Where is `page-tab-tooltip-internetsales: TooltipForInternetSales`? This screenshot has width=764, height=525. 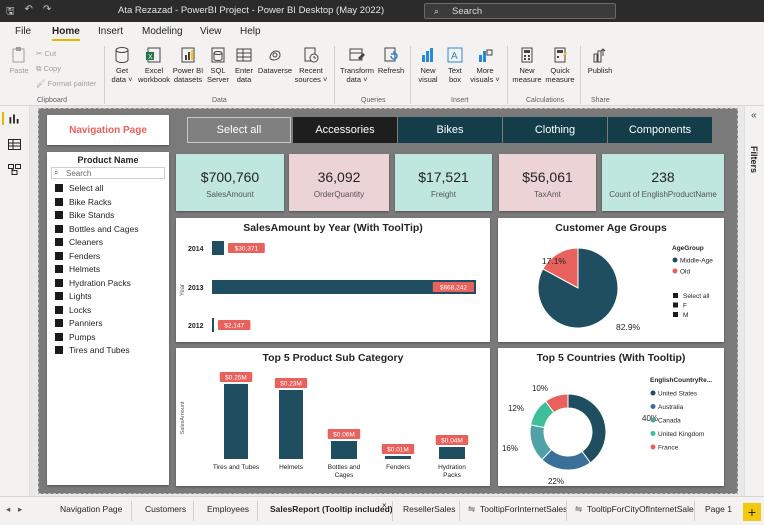 page-tab-tooltip-internetsales: TooltipForInternetSales is located at coordinates (523, 509).